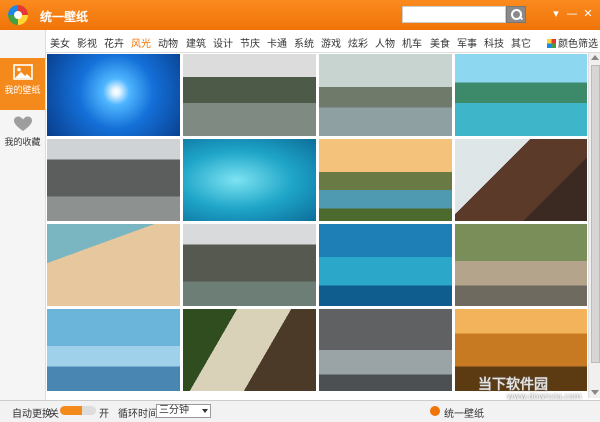  I want to click on app-title: 统一壁纸, so click(64, 17).